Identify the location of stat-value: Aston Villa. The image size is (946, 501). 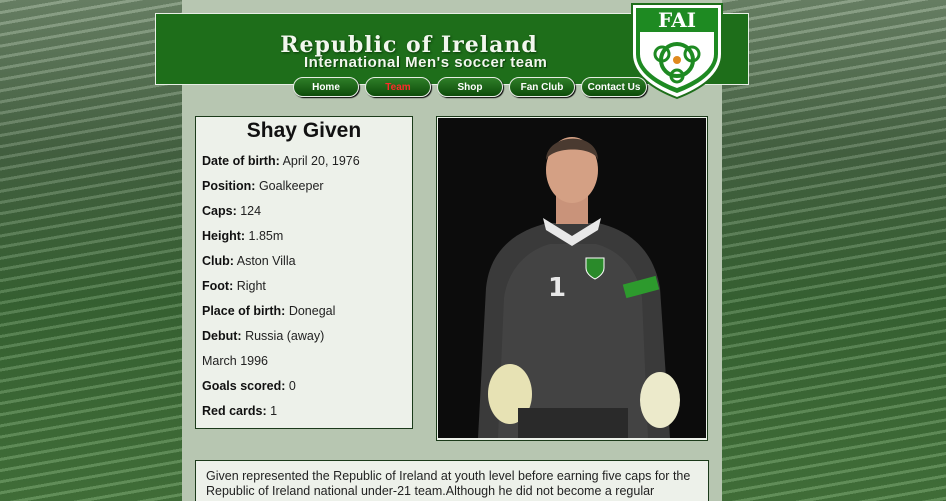
(266, 261).